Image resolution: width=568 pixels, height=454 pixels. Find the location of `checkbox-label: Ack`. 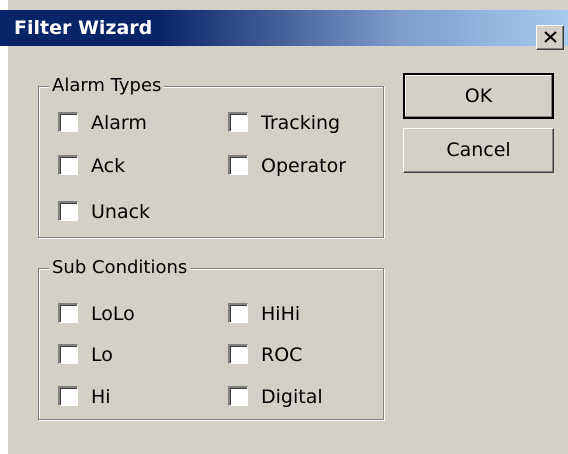

checkbox-label: Ack is located at coordinates (108, 166).